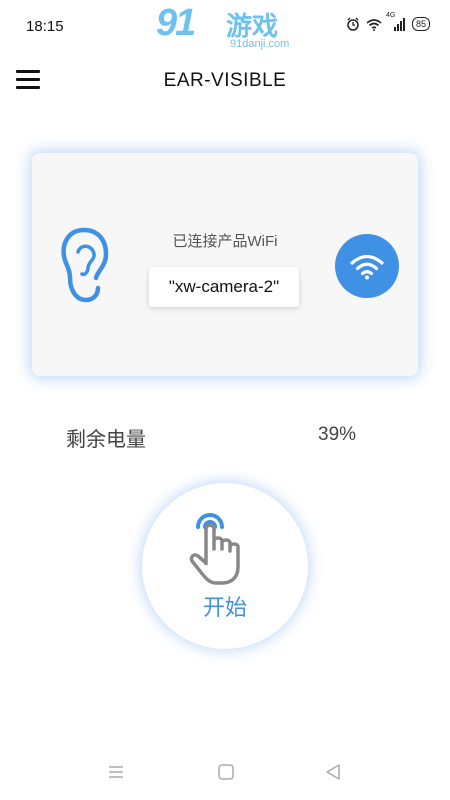  I want to click on status-icons: 4G 85, so click(388, 21).